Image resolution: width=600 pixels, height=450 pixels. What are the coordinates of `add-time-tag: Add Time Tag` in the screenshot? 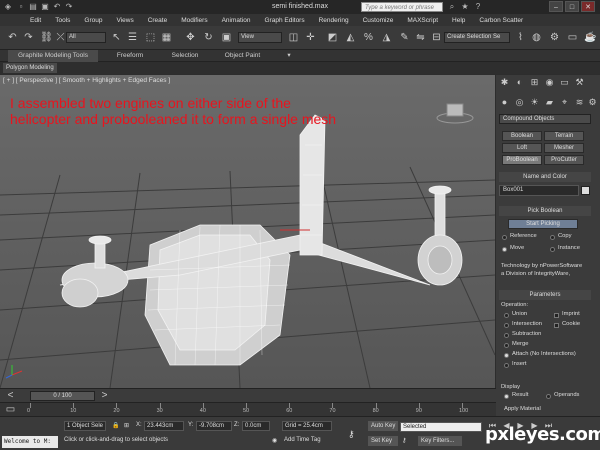 It's located at (302, 440).